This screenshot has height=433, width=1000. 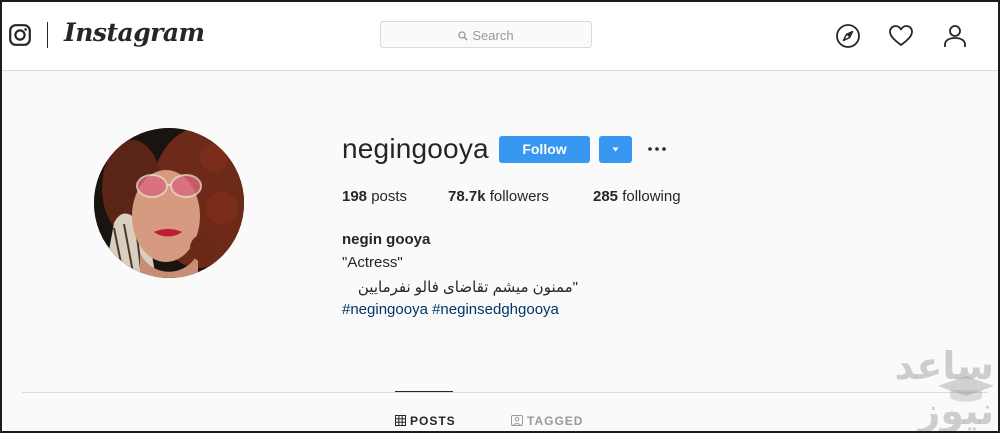 What do you see at coordinates (657, 149) in the screenshot?
I see `more-options-icon` at bounding box center [657, 149].